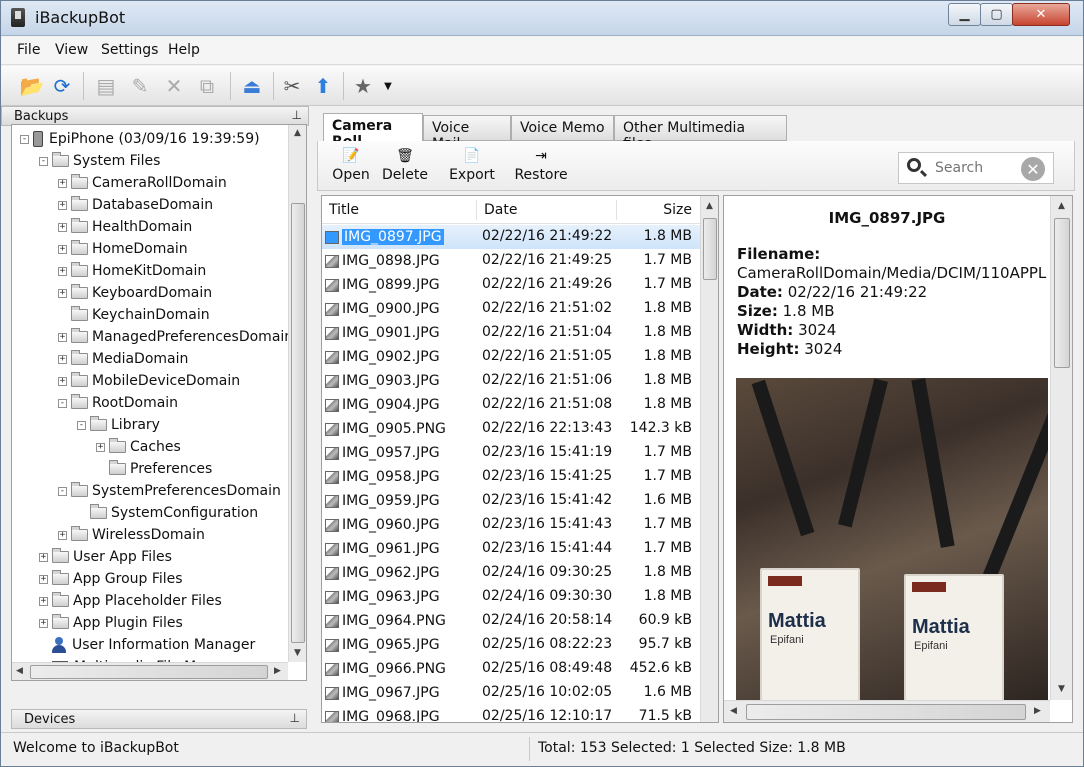  Describe the element at coordinates (511, 381) in the screenshot. I see `file-row: IMG_0903.JPG 02/22/16 21:51:06 1.8 MB` at that location.